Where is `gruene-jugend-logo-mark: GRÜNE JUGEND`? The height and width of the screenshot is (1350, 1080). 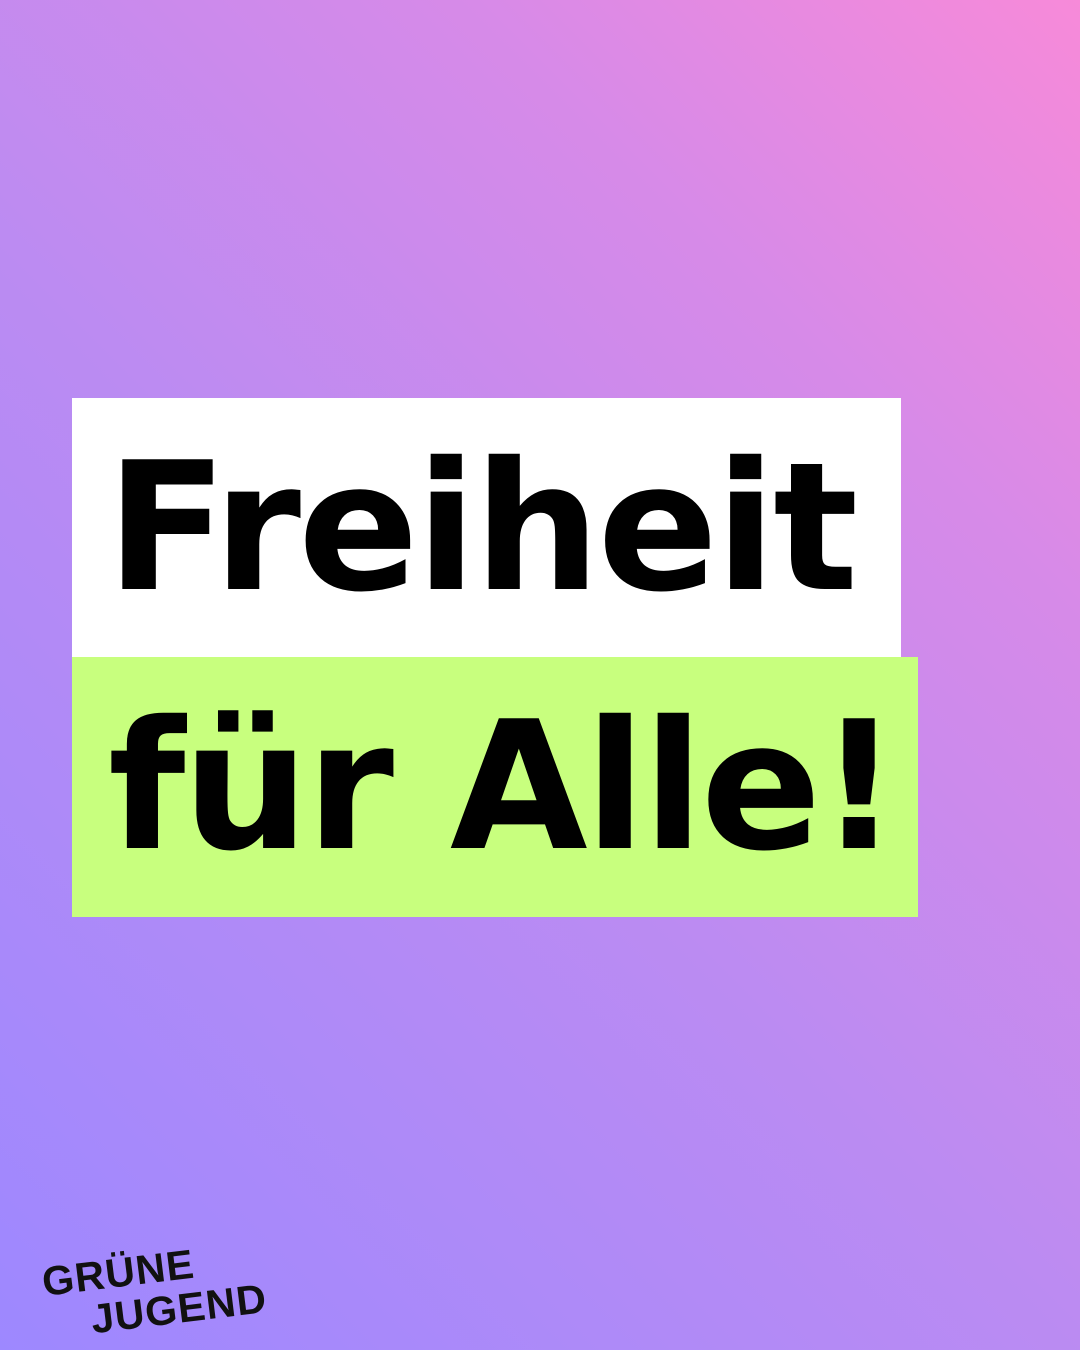 gruene-jugend-logo-mark: GRÜNE JUGEND is located at coordinates (154, 1290).